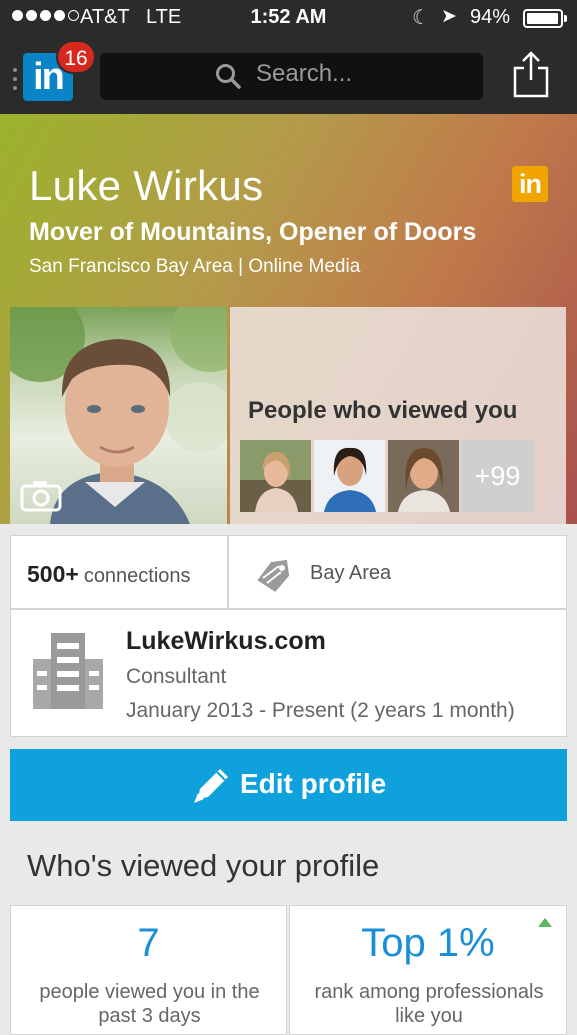 Image resolution: width=577 pixels, height=1035 pixels. Describe the element at coordinates (149, 1004) in the screenshot. I see `profile-views-label: people viewed you in the past 3 days` at that location.